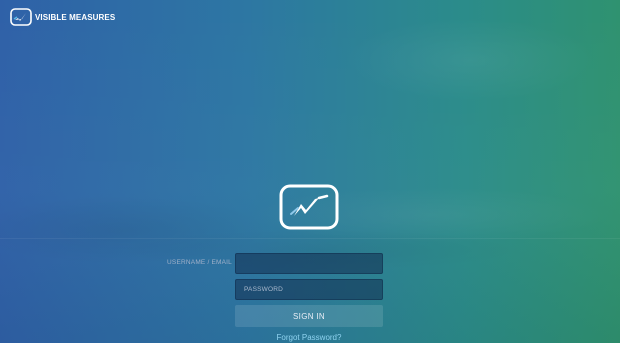 Image resolution: width=620 pixels, height=343 pixels. What do you see at coordinates (310, 238) in the screenshot?
I see `horizon-line` at bounding box center [310, 238].